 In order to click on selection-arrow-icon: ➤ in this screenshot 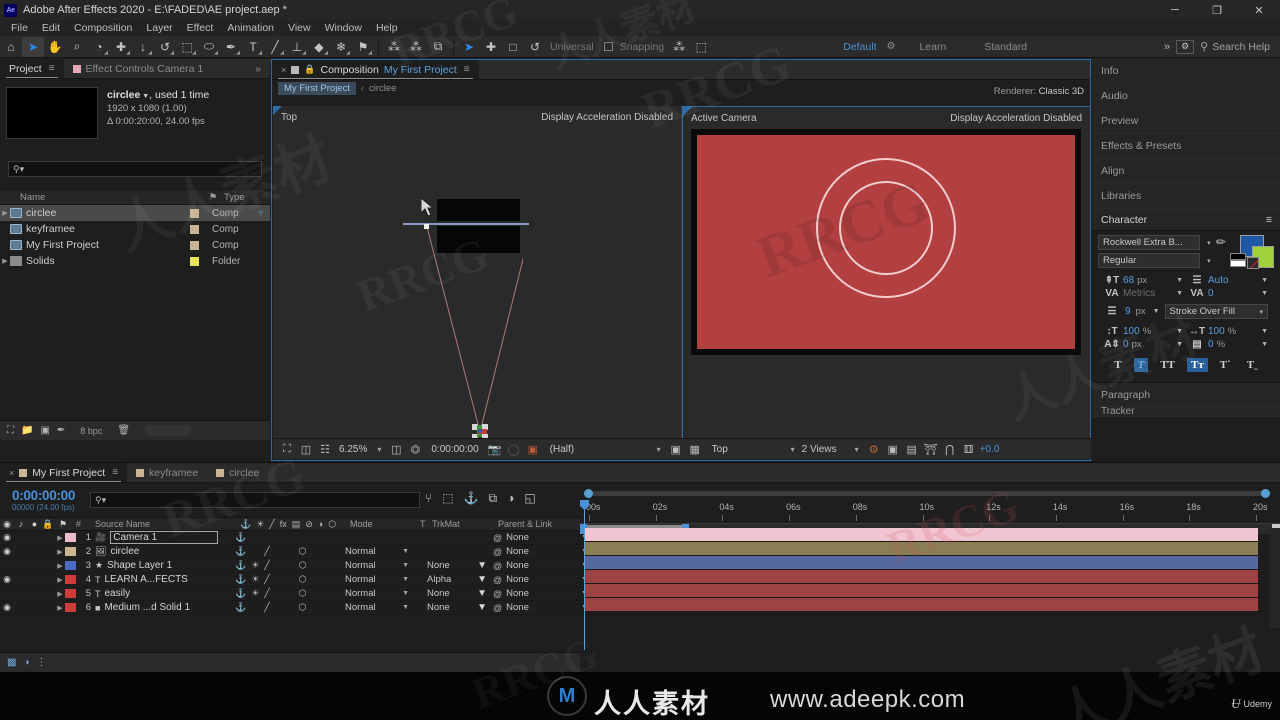, I will do `click(469, 47)`.